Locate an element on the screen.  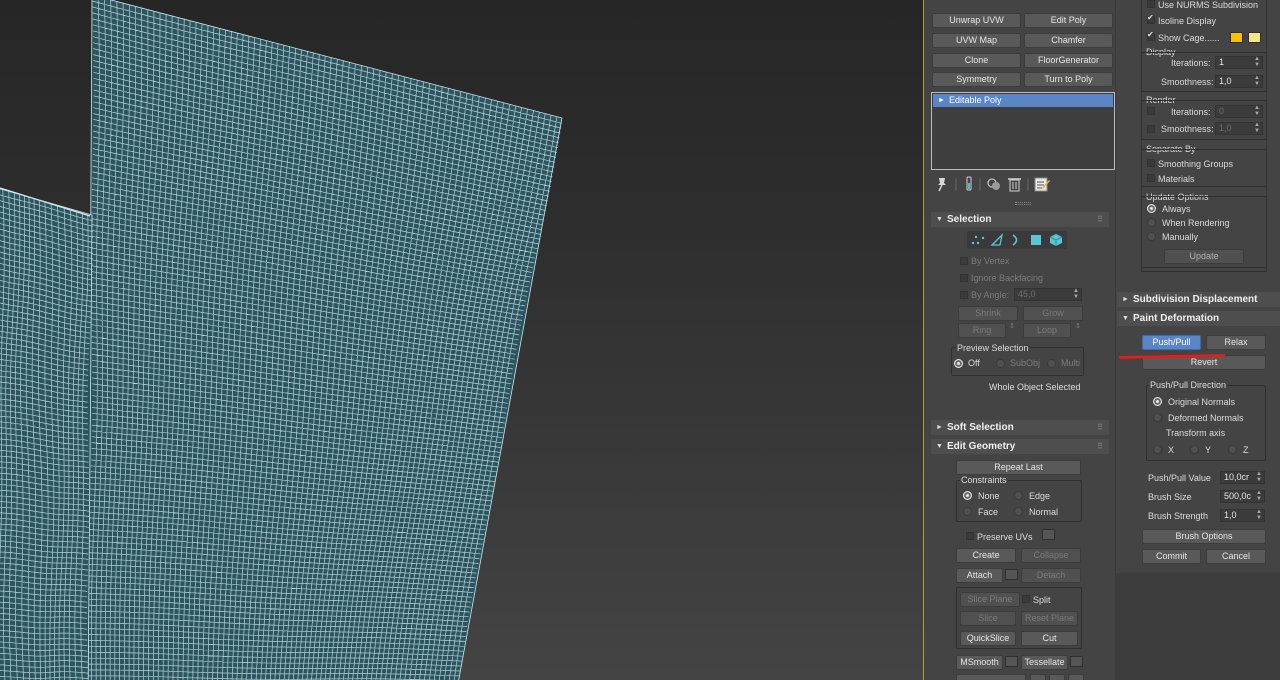
render-iterations-checkbox is located at coordinates (1151, 111).